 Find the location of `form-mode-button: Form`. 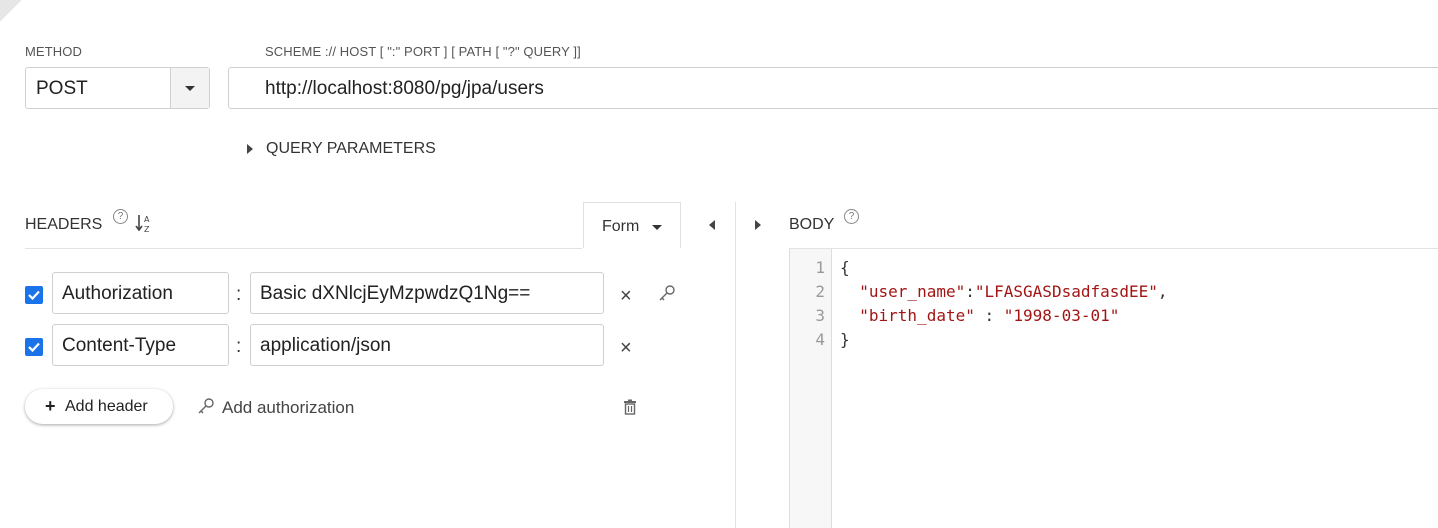

form-mode-button: Form is located at coordinates (632, 225).